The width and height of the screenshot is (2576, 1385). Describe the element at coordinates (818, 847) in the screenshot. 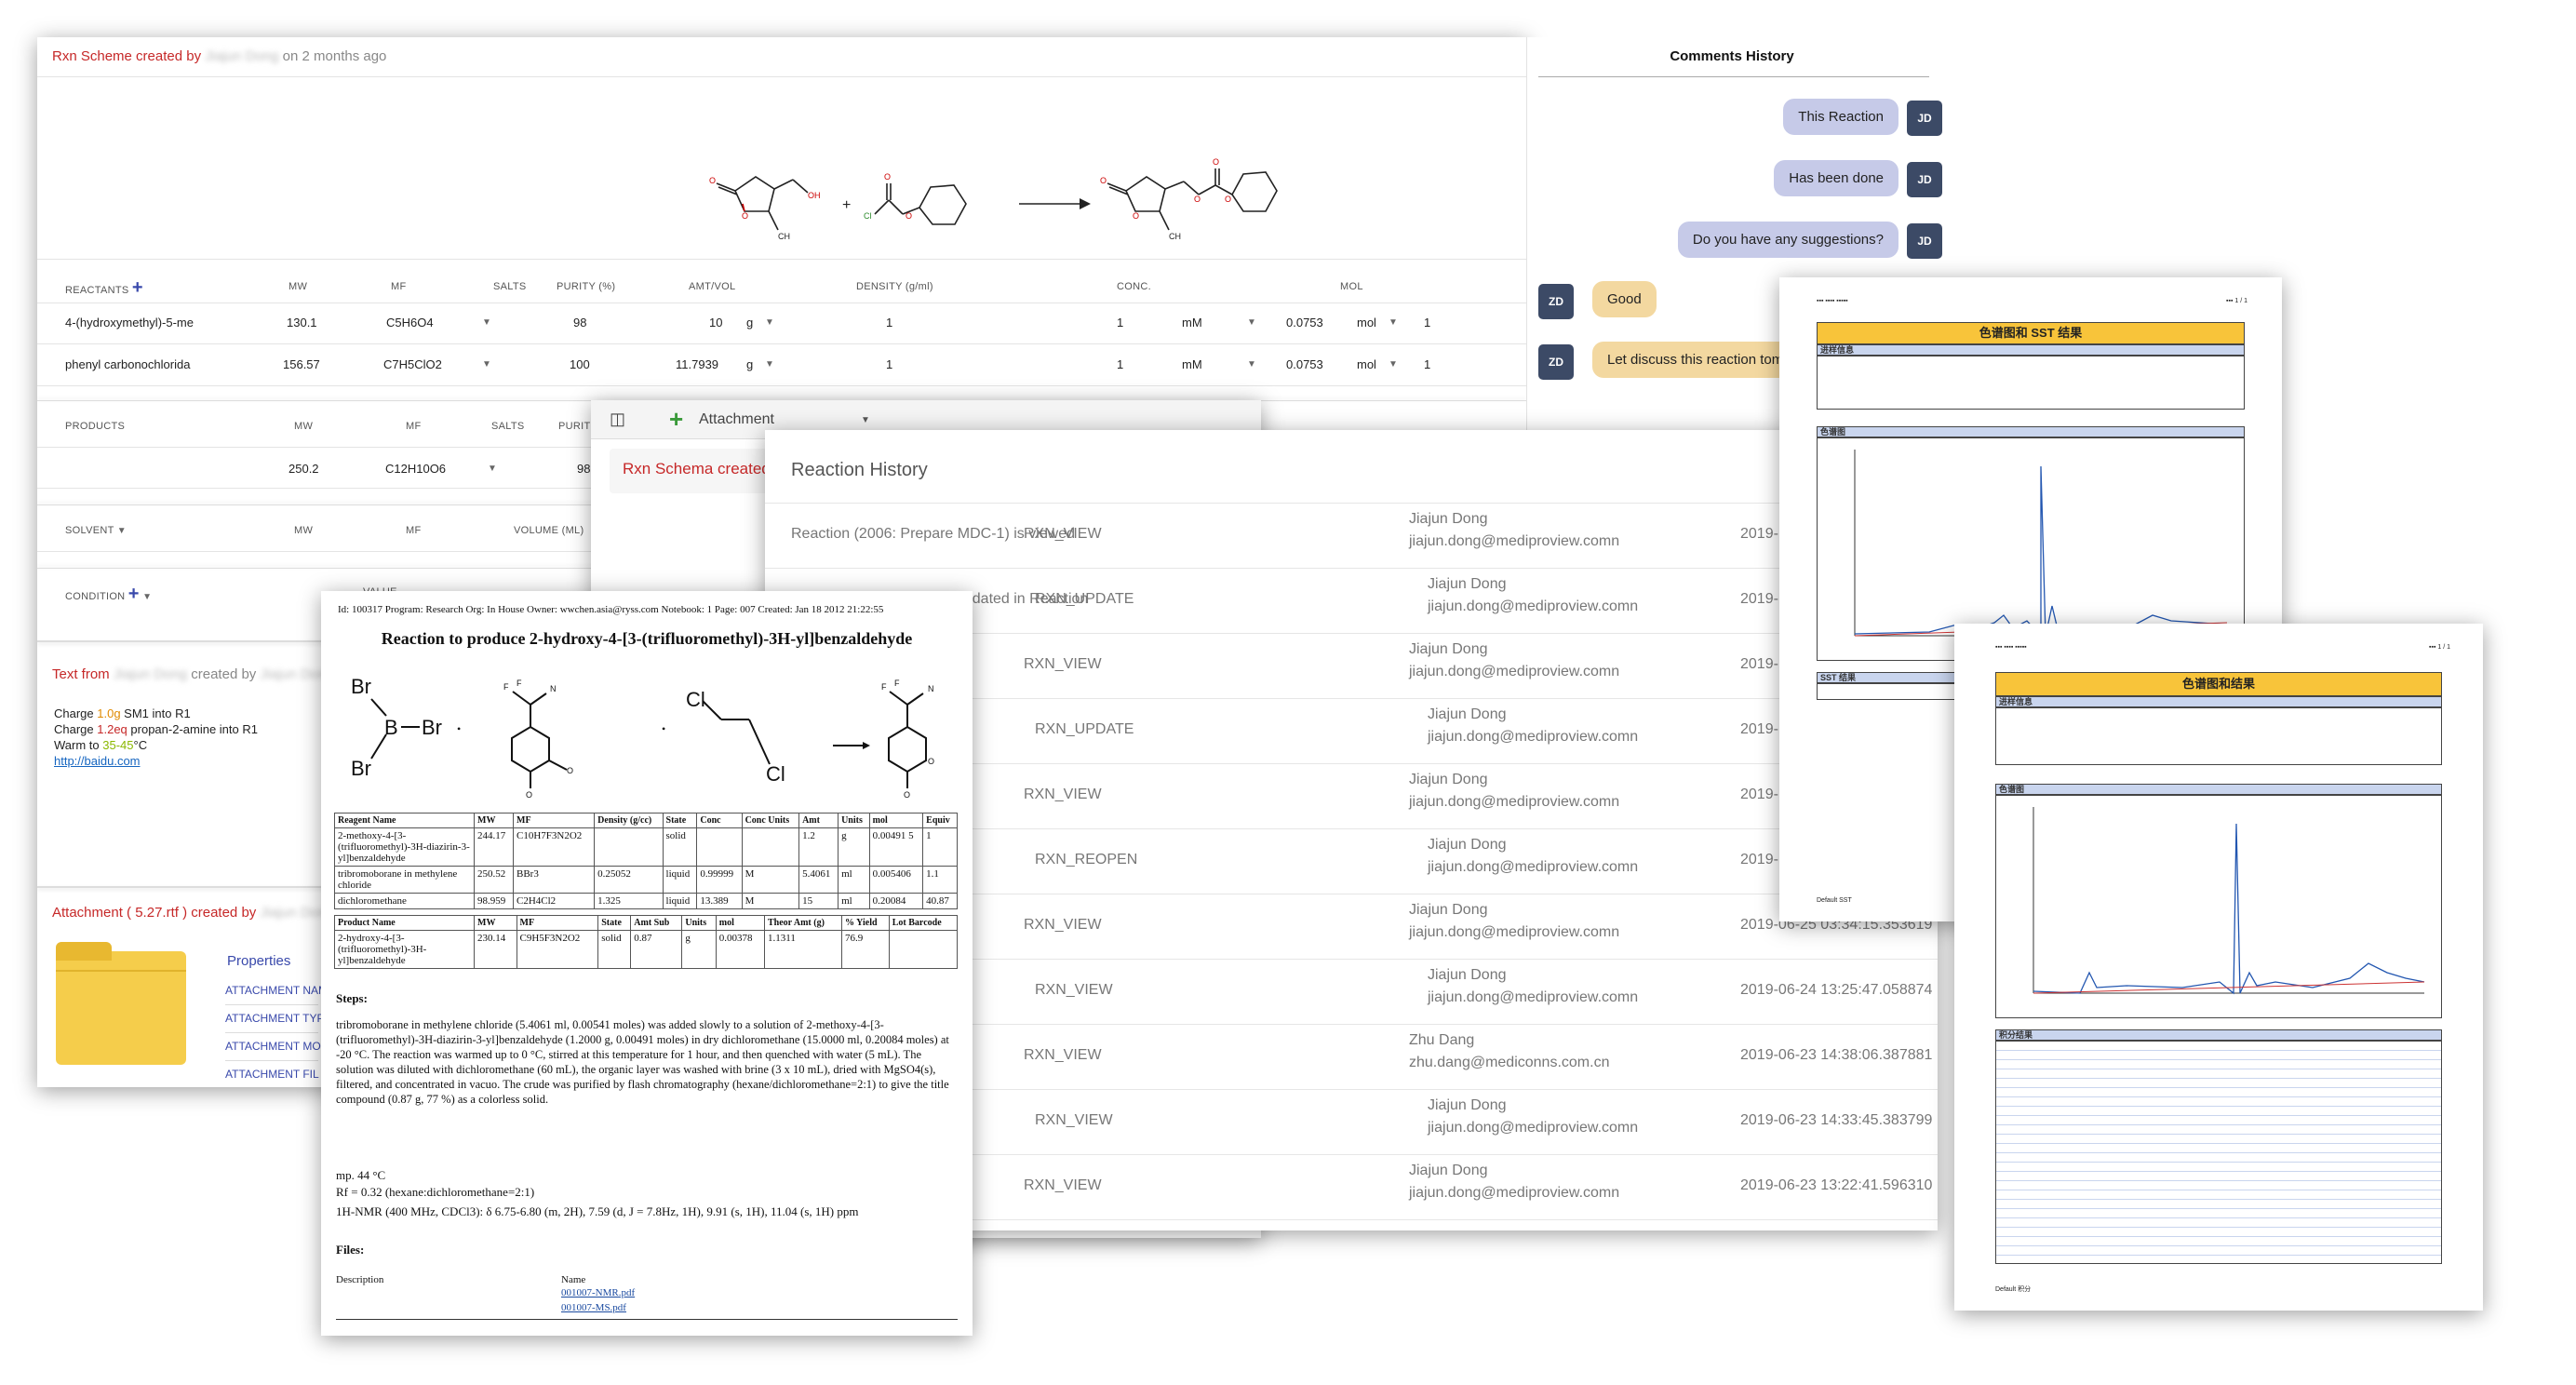

I see `cell: 1.2` at that location.